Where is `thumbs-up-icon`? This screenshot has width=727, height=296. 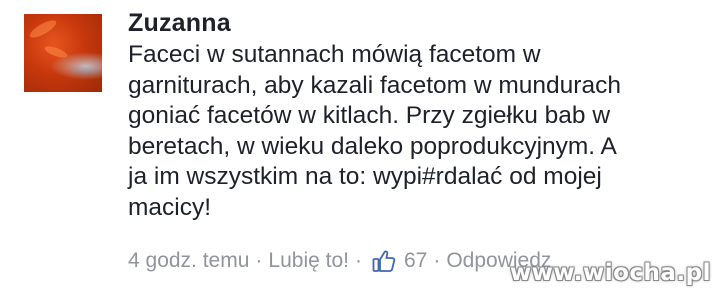
thumbs-up-icon is located at coordinates (384, 261).